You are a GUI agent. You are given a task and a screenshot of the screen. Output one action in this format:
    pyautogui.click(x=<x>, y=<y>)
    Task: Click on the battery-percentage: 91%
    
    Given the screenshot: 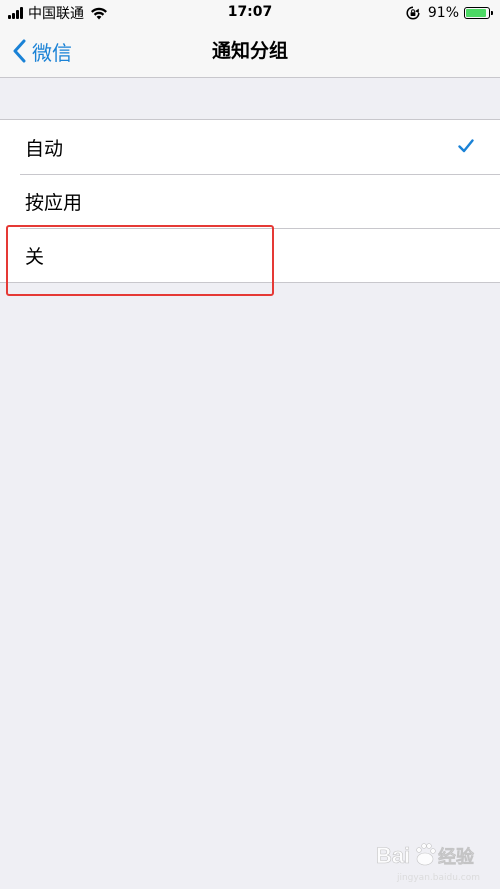 What is the action you would take?
    pyautogui.click(x=443, y=13)
    